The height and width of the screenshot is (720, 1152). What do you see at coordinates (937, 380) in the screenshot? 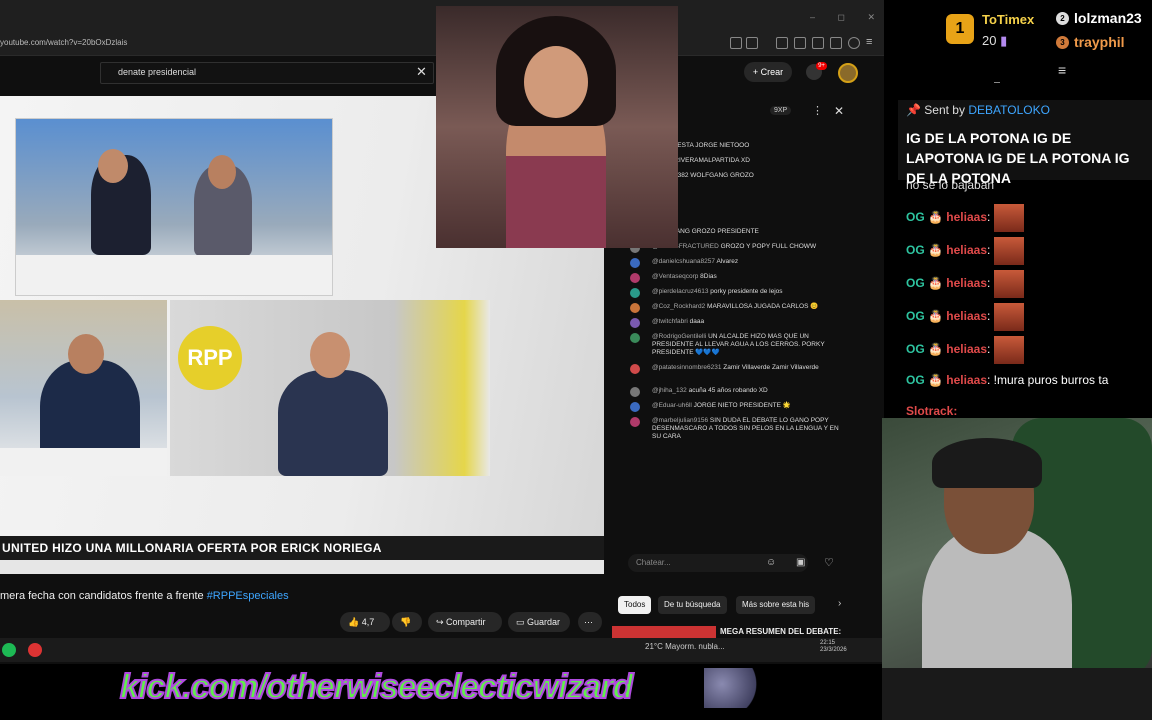
I see `cake-icon: 🎂` at bounding box center [937, 380].